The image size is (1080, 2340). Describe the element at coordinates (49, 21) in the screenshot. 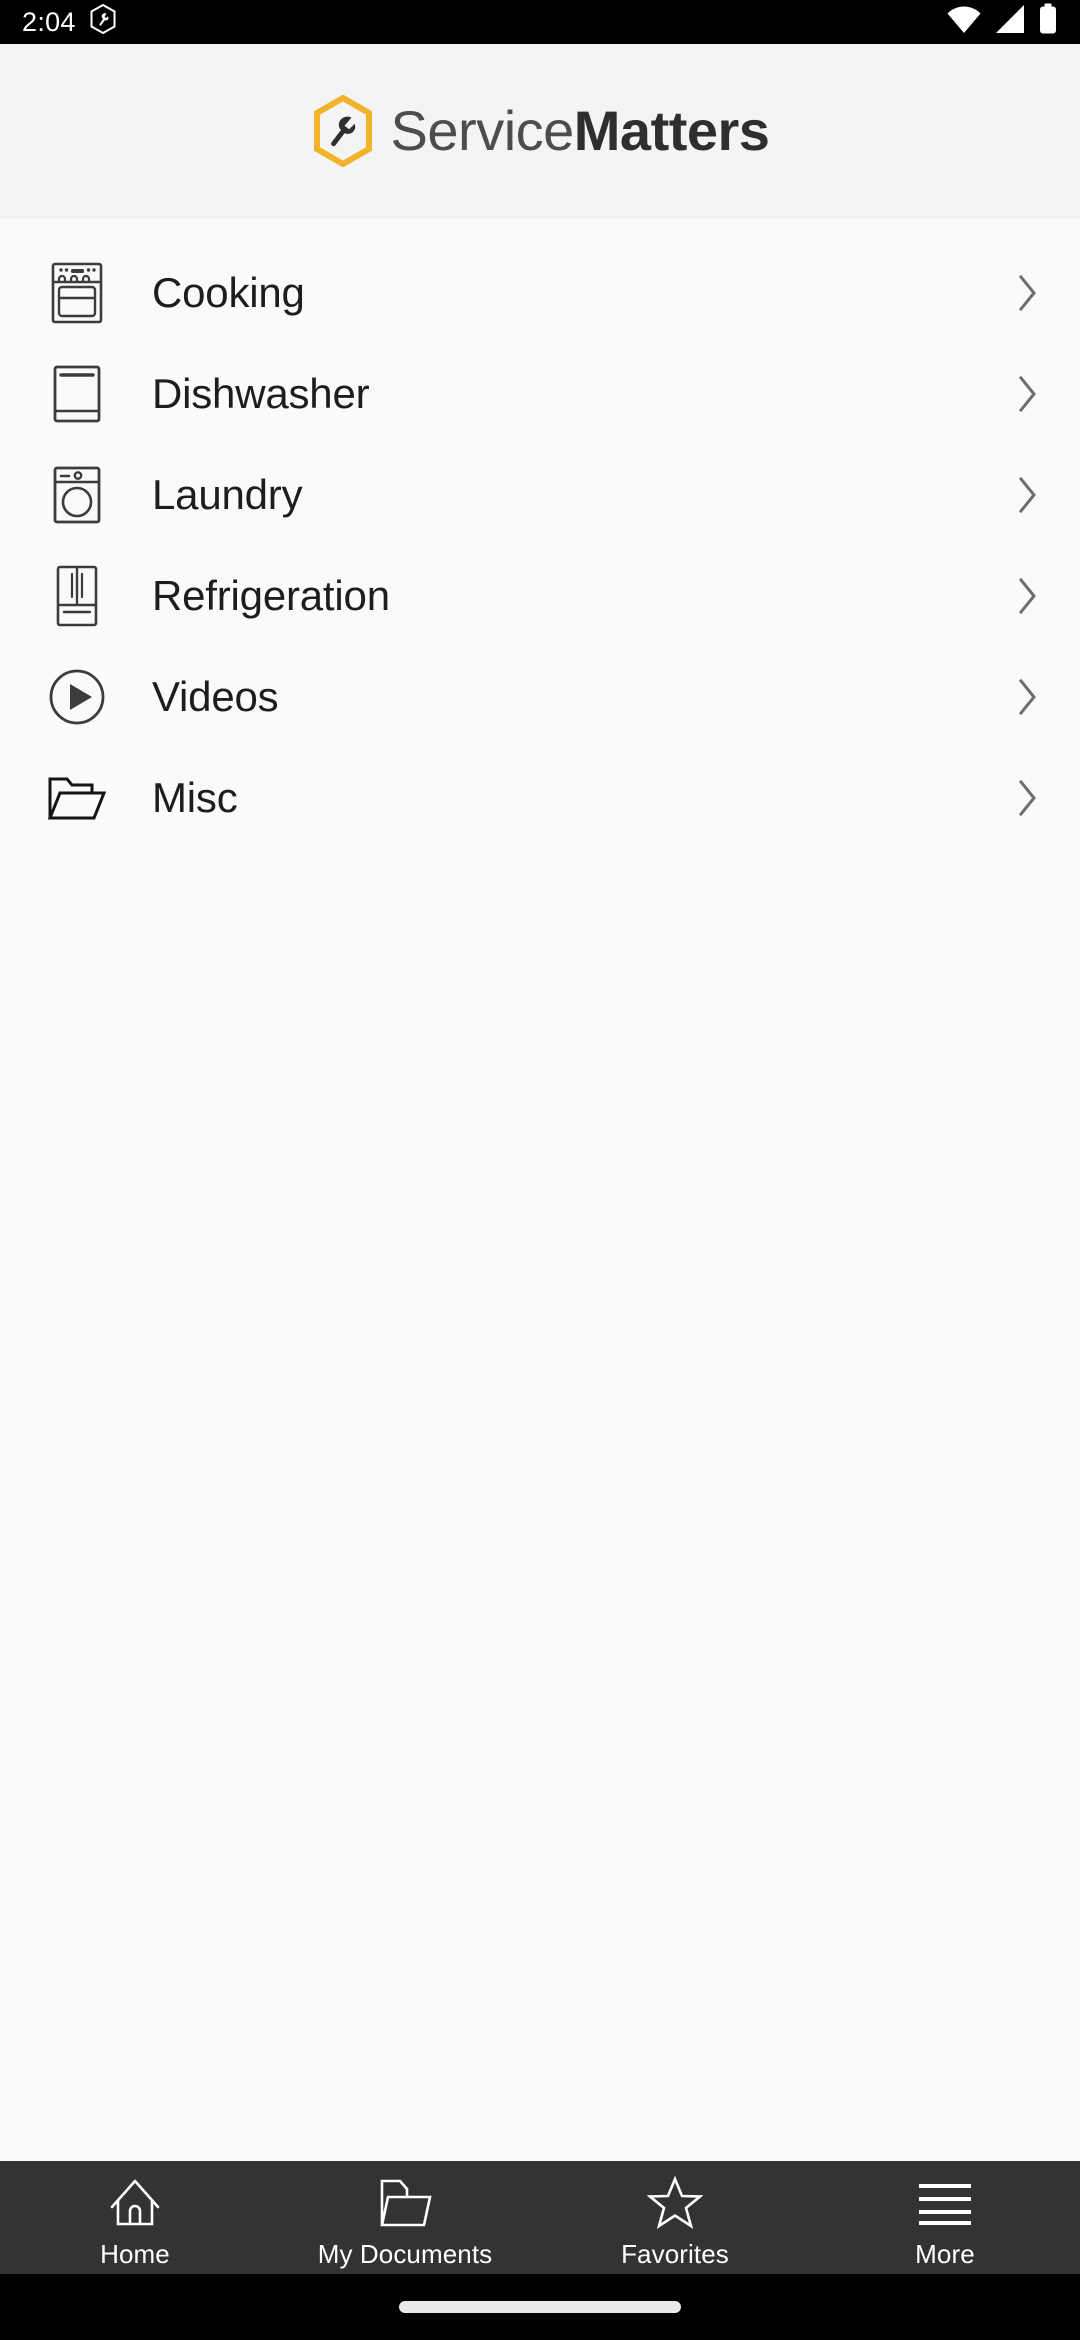

I see `status-bar-clock: 2:04` at that location.